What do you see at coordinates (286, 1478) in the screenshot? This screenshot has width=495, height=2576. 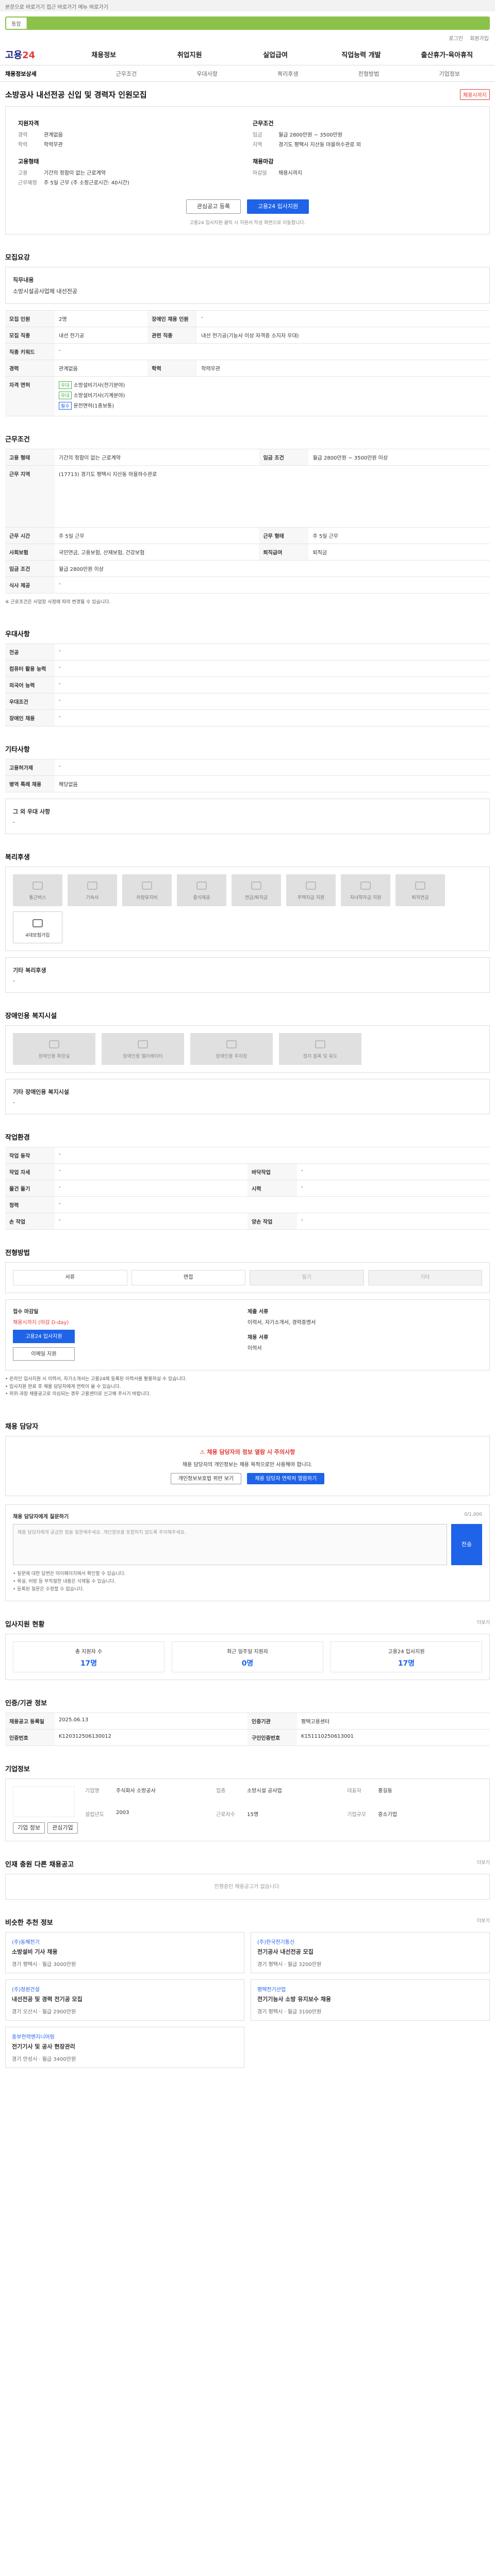 I see `view-contact-button: 채용 담당자 연락처 열람하기` at bounding box center [286, 1478].